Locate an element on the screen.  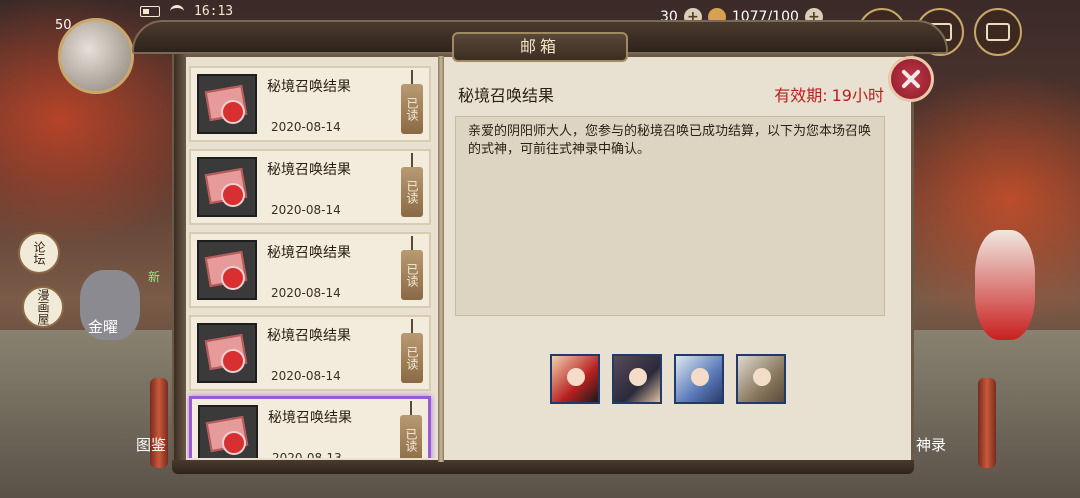
mail-detail-title: 秘境召唤结果 is located at coordinates (506, 95).